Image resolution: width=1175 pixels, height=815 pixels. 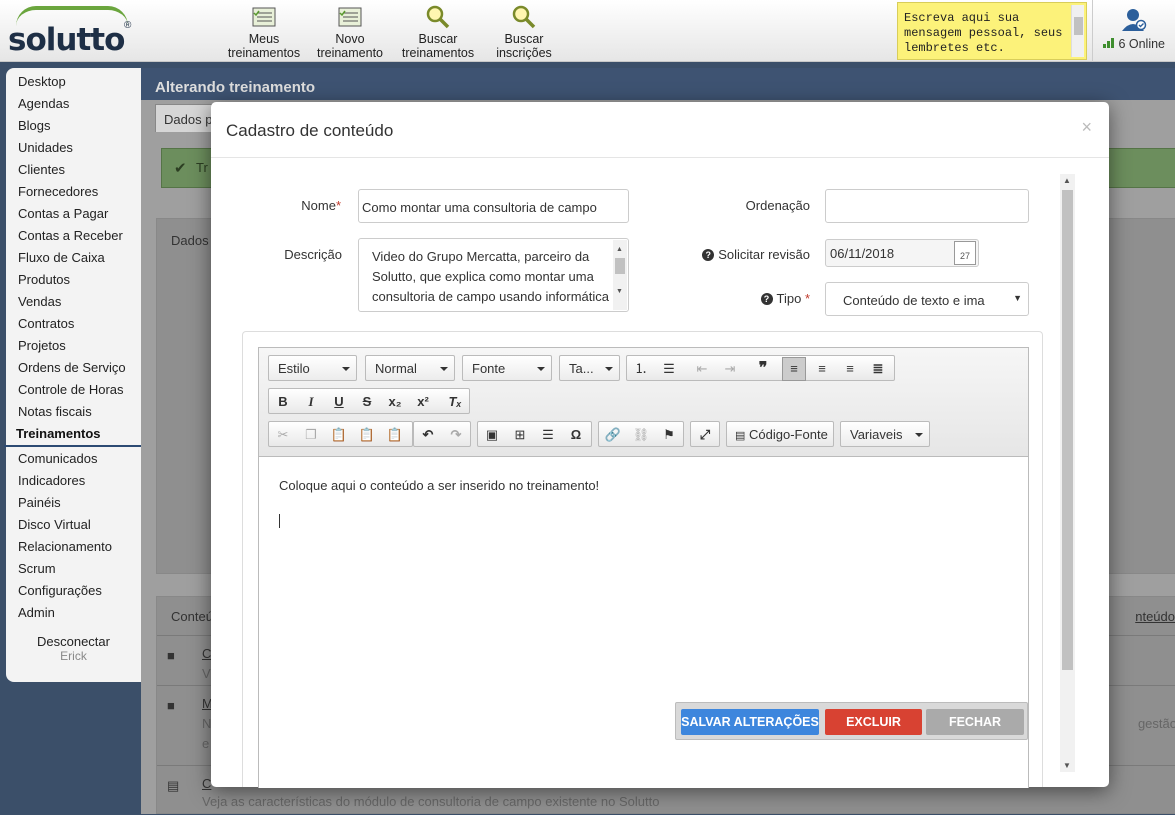 What do you see at coordinates (428, 435) in the screenshot?
I see `undo-icon: ↶` at bounding box center [428, 435].